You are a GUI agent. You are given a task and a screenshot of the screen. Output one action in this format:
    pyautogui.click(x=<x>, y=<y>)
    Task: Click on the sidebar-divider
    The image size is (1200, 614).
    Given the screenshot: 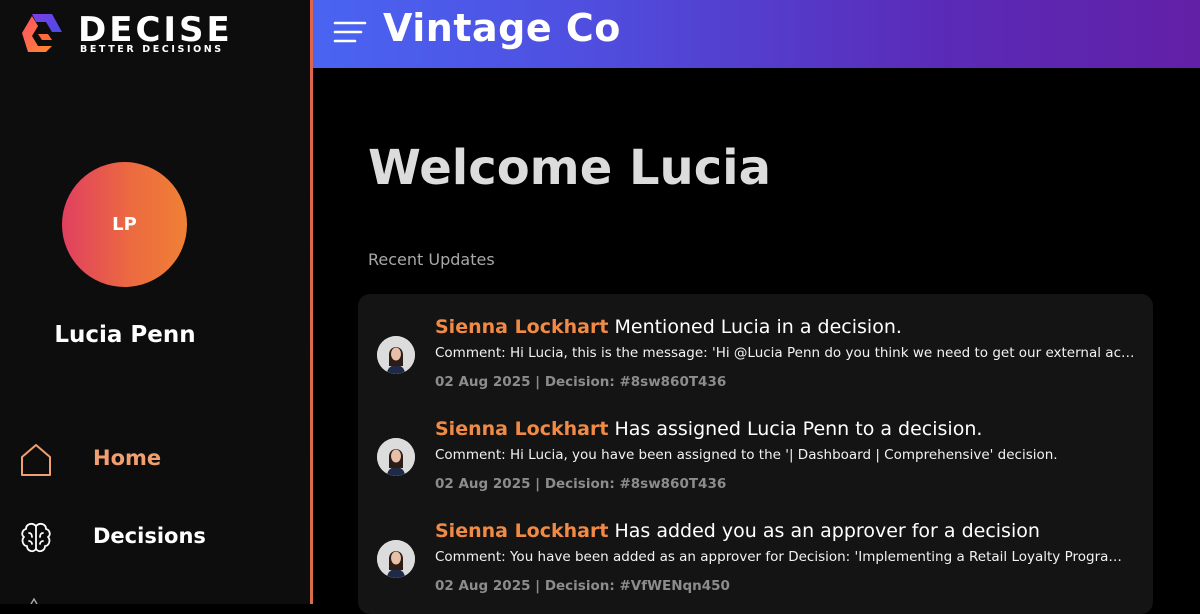 What is the action you would take?
    pyautogui.click(x=311, y=302)
    